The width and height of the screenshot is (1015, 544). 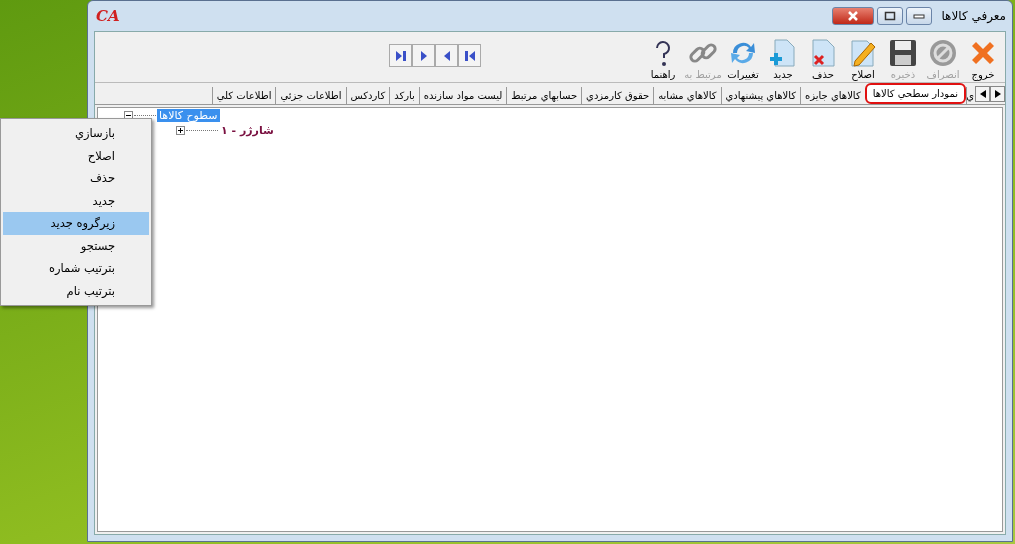 What do you see at coordinates (310, 95) in the screenshot?
I see `tab: اطلاعات جزئي` at bounding box center [310, 95].